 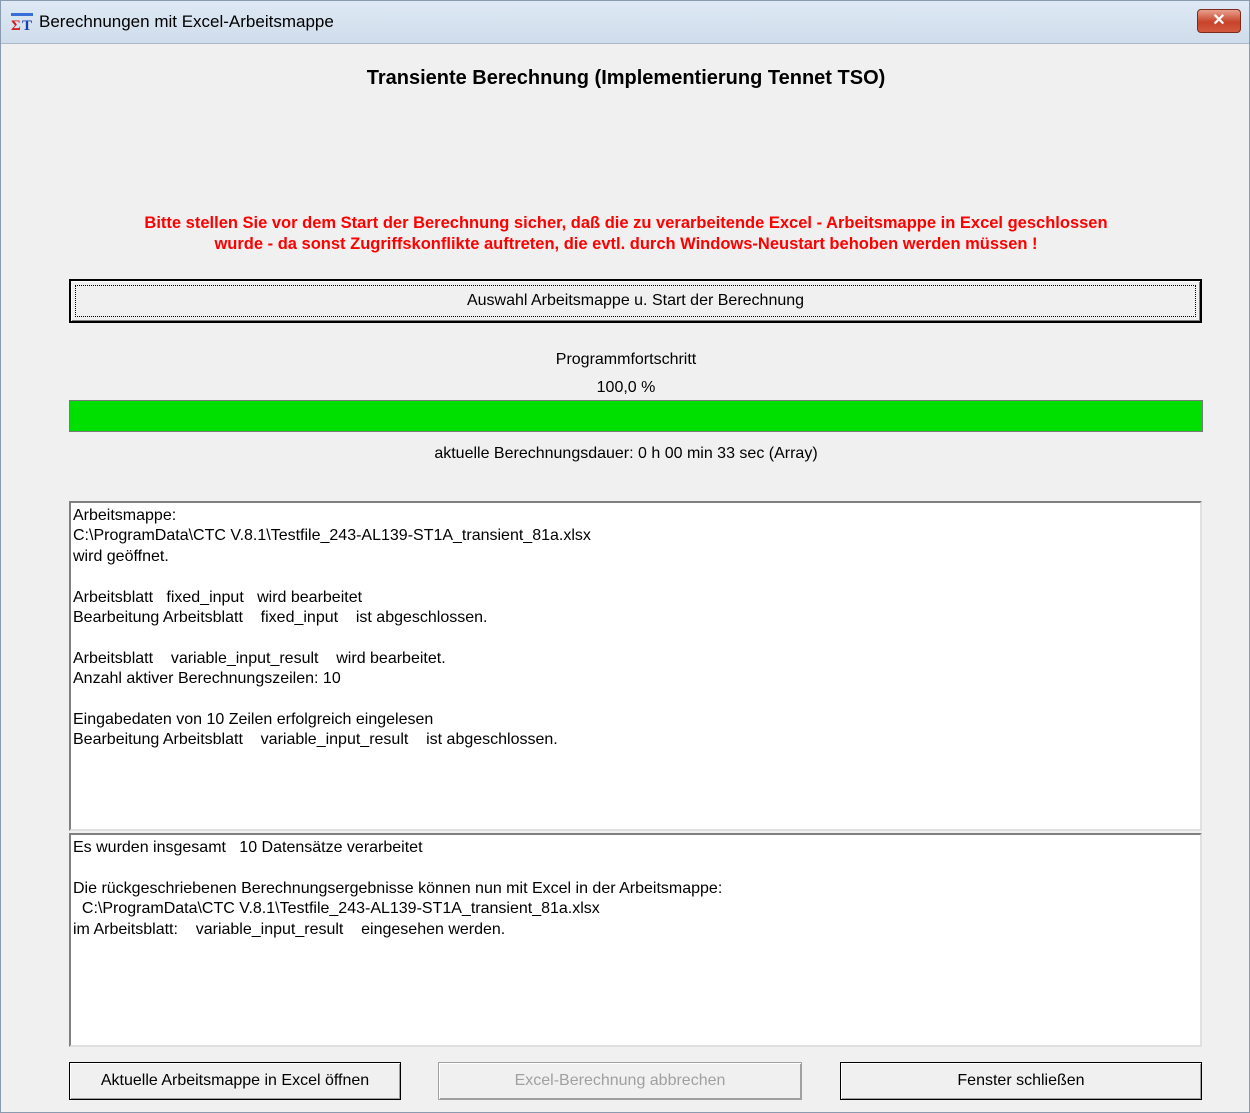 What do you see at coordinates (27, 24) in the screenshot?
I see `svg-text: T` at bounding box center [27, 24].